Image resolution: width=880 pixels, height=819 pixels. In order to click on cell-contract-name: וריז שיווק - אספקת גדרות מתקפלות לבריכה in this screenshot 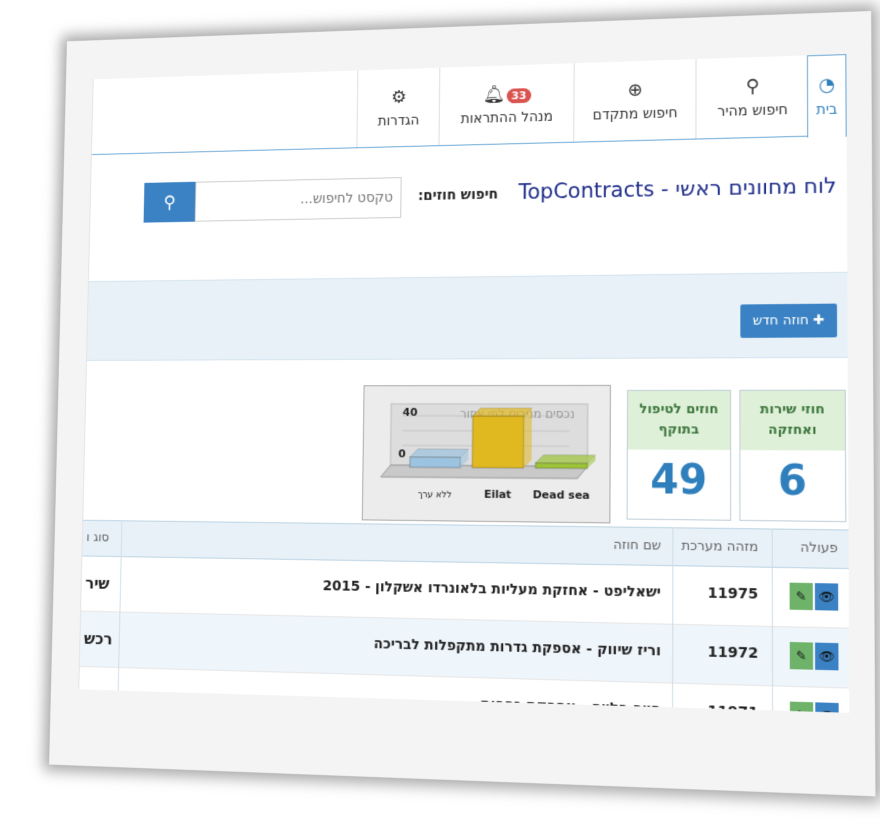, I will do `click(517, 647)`.